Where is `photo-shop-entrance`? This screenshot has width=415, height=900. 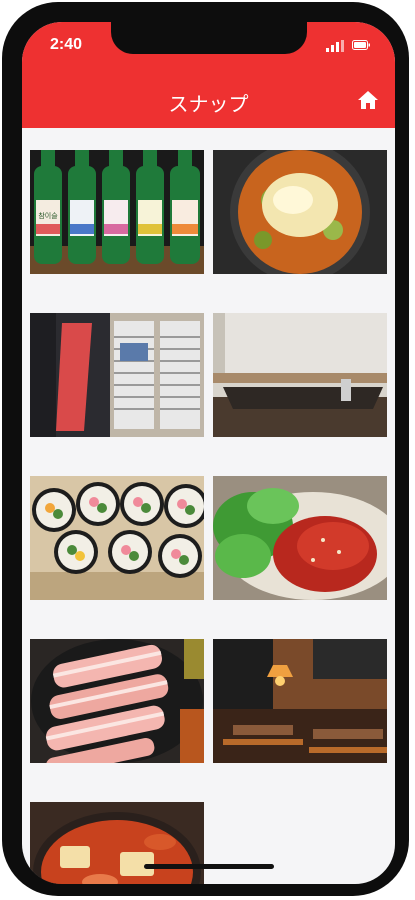
photo-shop-entrance is located at coordinates (117, 375).